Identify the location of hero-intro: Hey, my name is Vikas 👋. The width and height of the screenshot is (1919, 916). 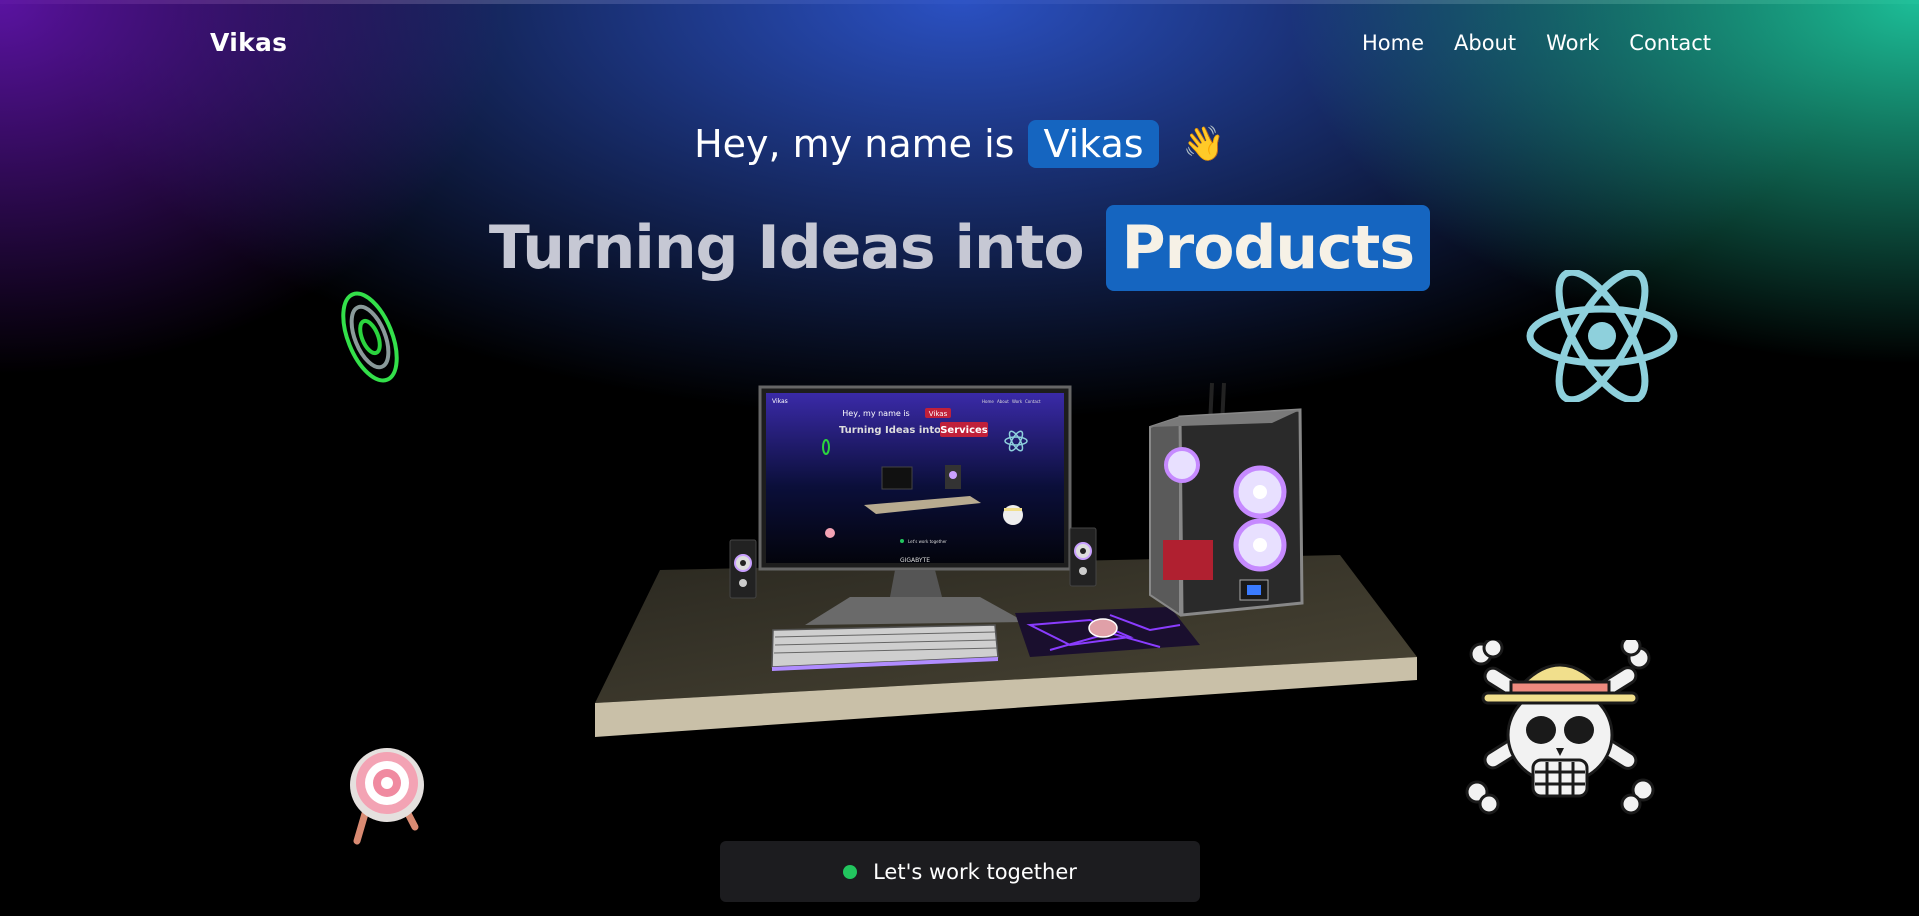
(959, 144).